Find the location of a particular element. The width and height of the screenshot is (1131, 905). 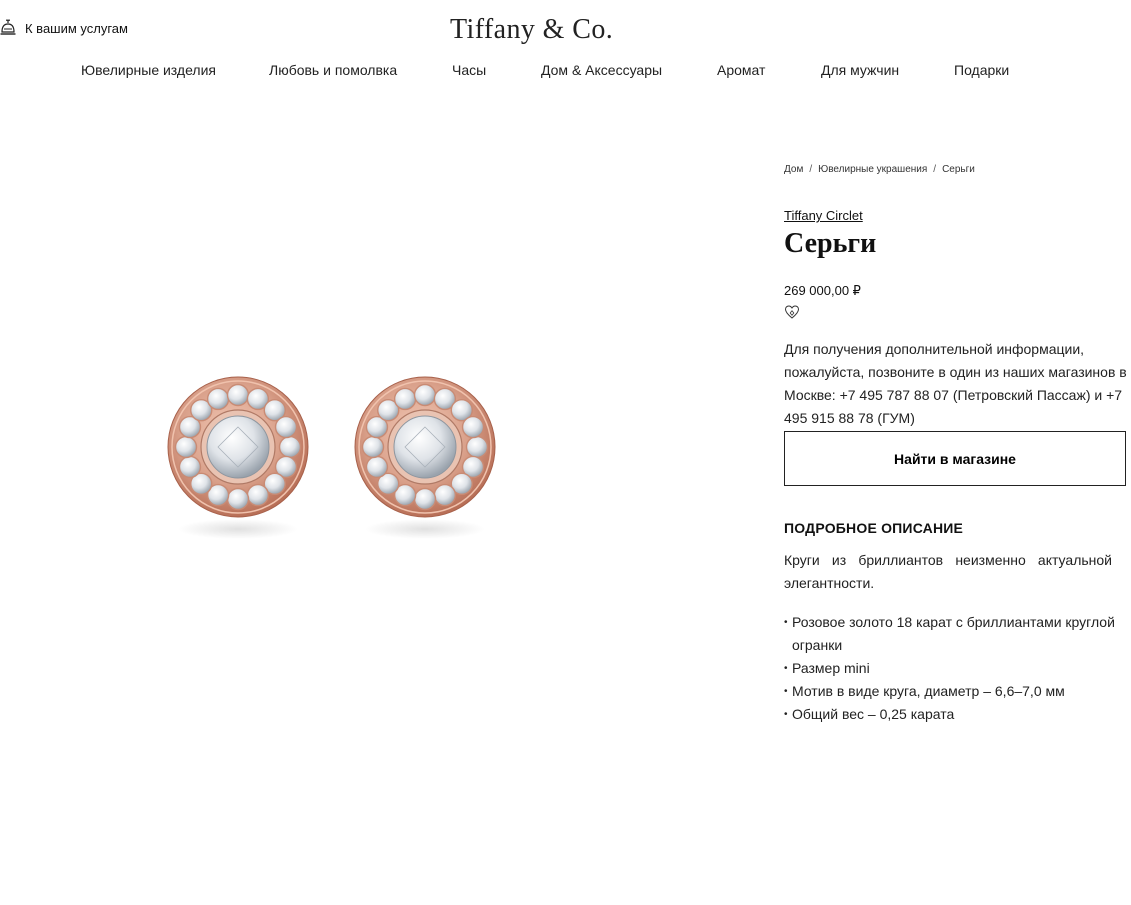

feature-item: Общий вес – 0,25 карата is located at coordinates (956, 714).